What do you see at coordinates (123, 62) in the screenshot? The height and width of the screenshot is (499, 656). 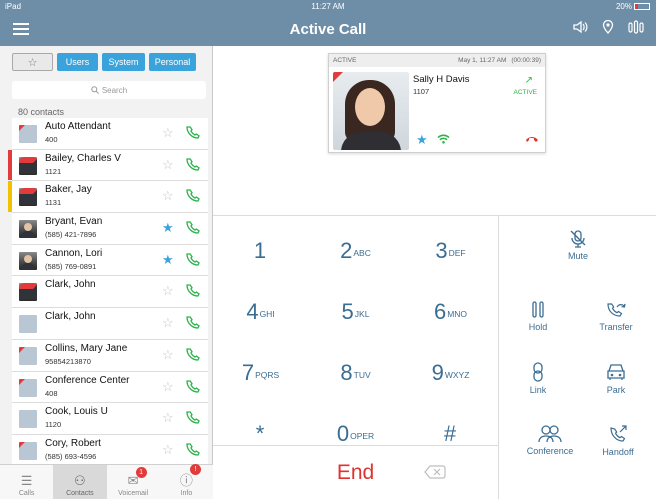 I see `system-filter-button: System` at bounding box center [123, 62].